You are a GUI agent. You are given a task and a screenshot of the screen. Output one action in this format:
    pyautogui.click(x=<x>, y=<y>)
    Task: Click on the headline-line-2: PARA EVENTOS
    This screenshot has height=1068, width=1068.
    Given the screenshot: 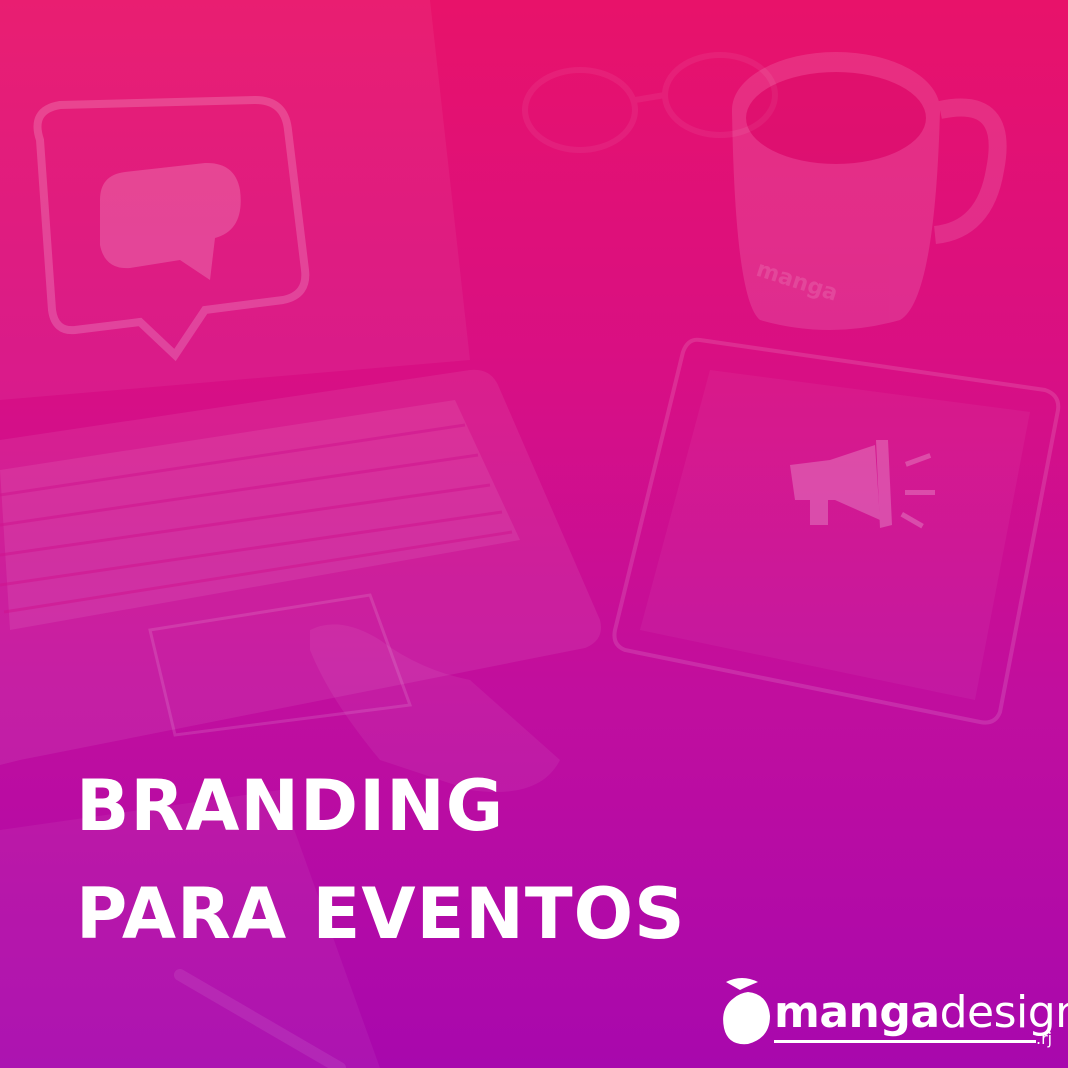 What is the action you would take?
    pyautogui.click(x=381, y=914)
    